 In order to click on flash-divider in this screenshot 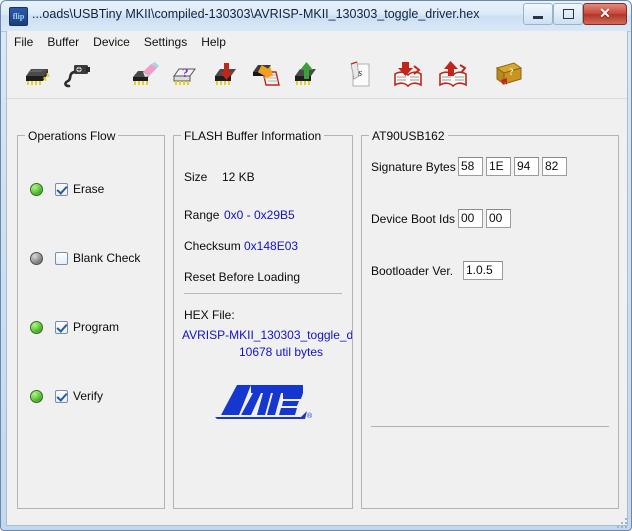, I will do `click(263, 293)`.